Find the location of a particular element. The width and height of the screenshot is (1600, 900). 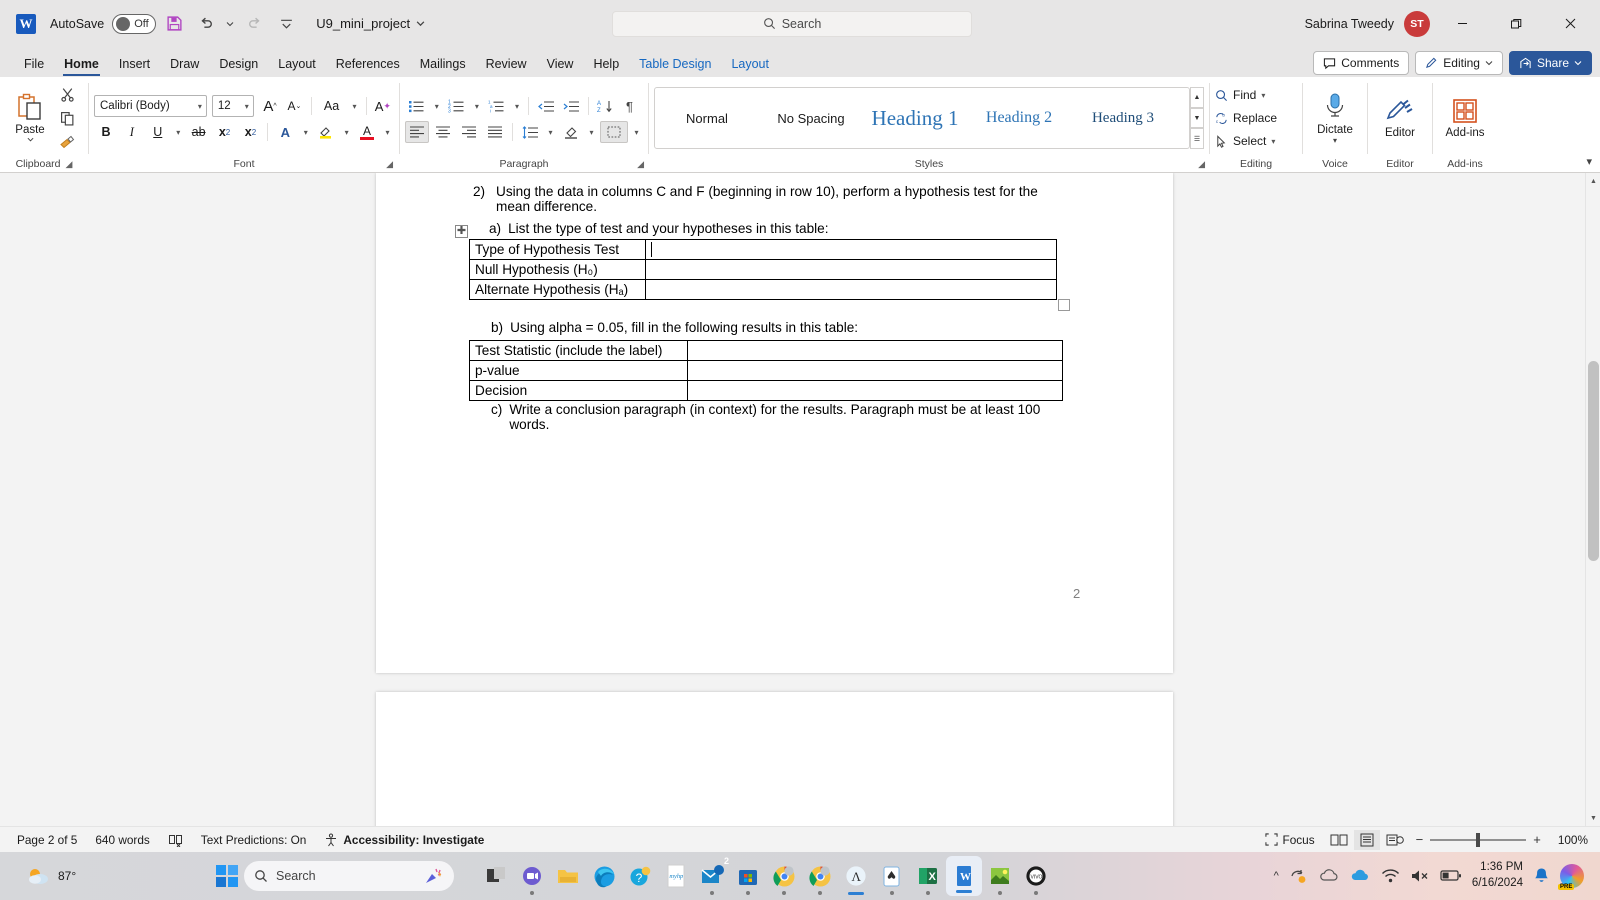

scrollbar-thumb is located at coordinates (1593, 461).